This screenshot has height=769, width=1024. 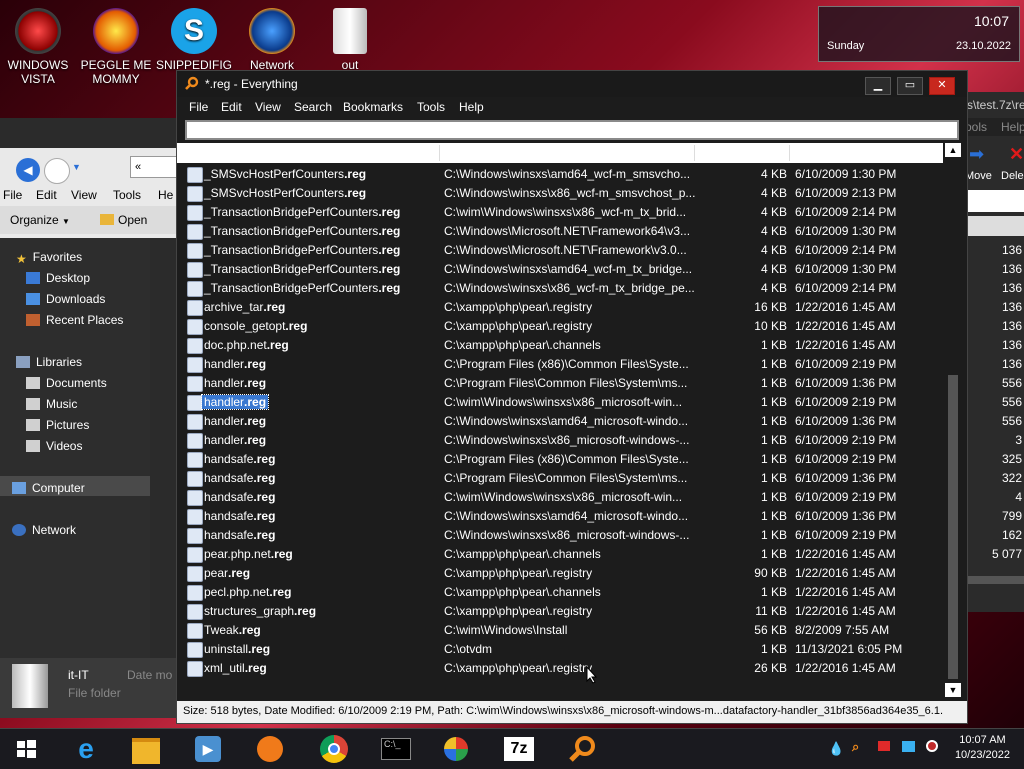 What do you see at coordinates (942, 86) in the screenshot?
I see `close-button: ✕` at bounding box center [942, 86].